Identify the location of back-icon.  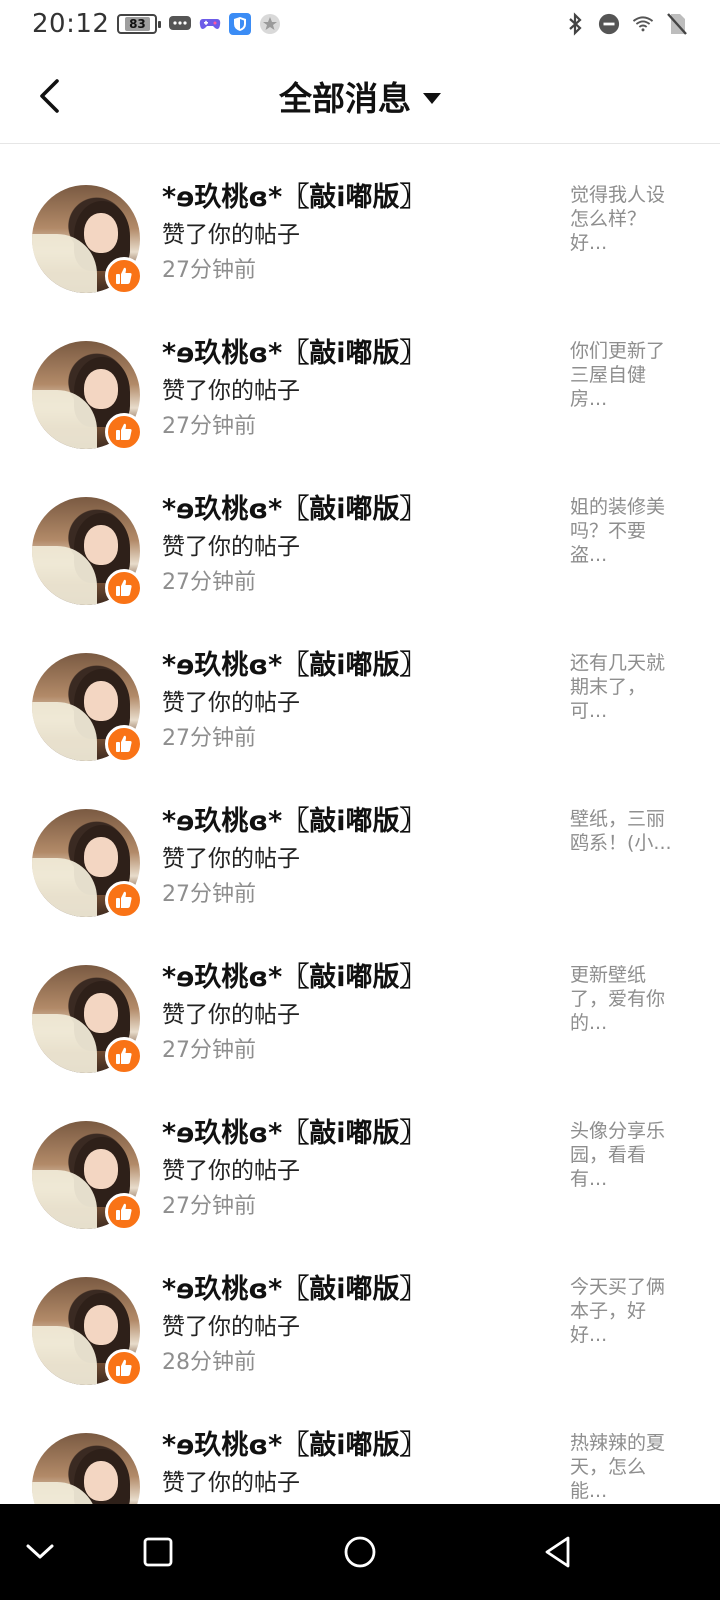
(557, 1552).